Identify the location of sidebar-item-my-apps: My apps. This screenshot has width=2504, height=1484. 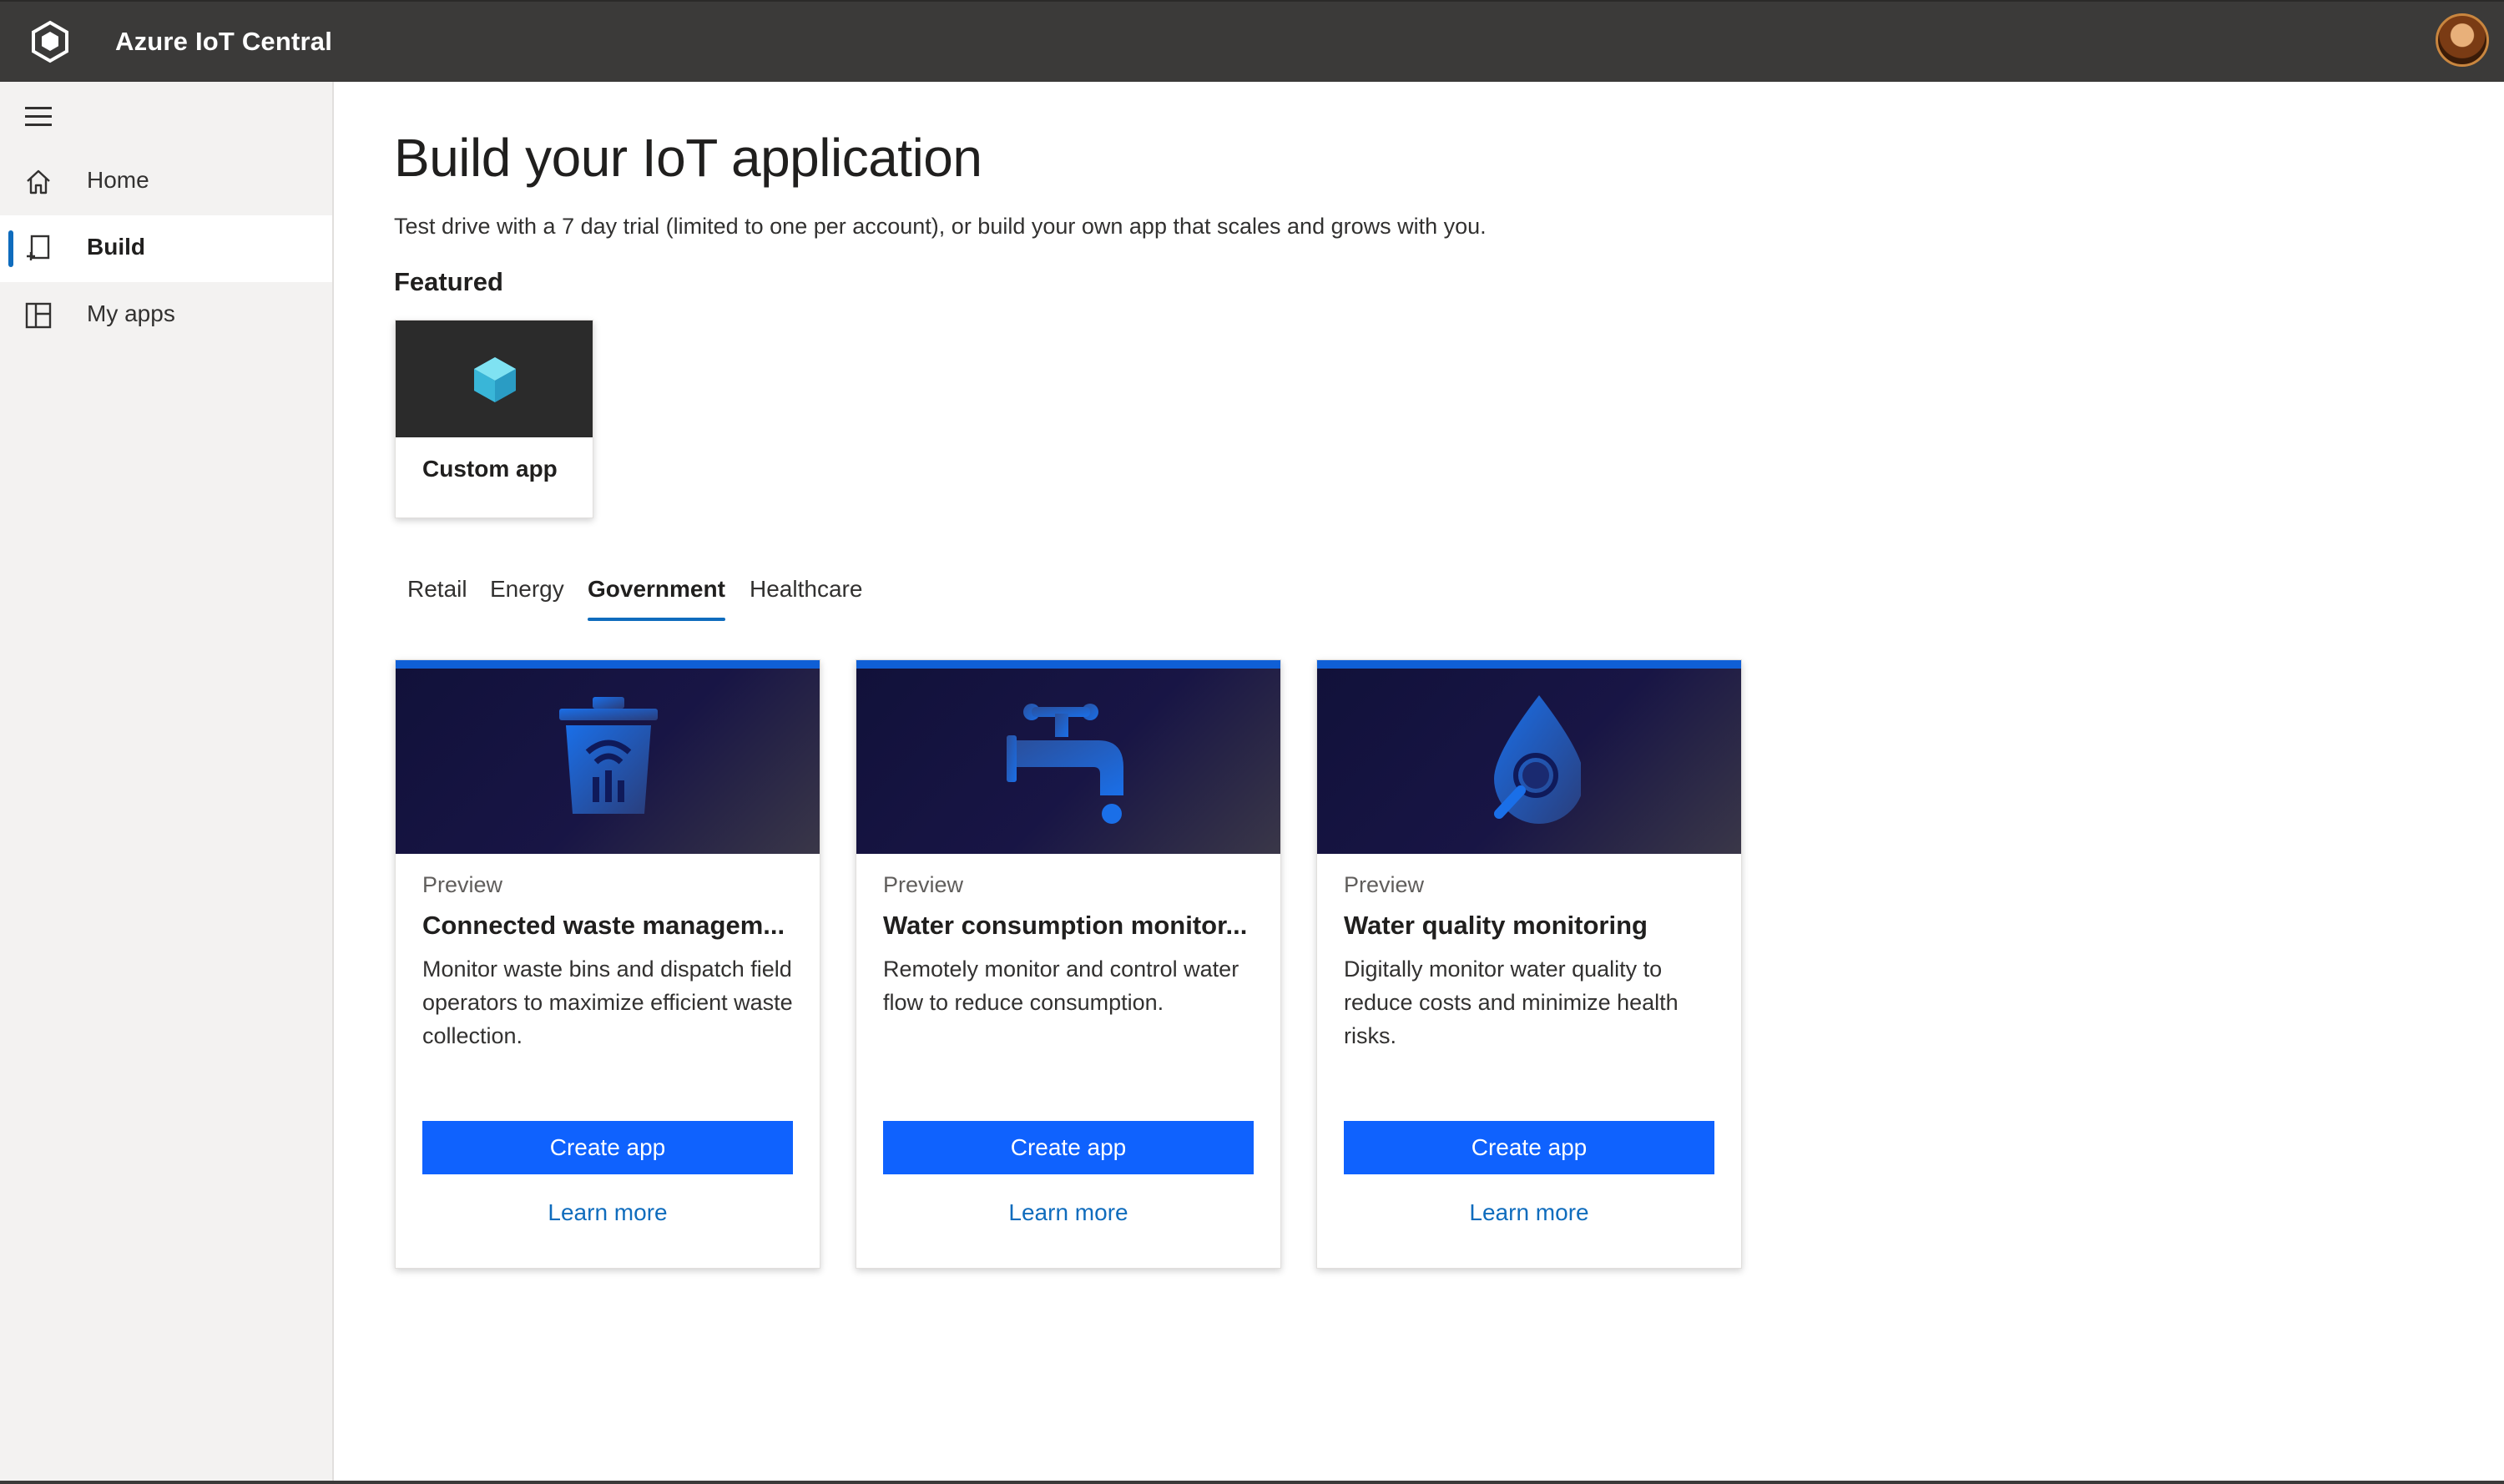
(166, 315).